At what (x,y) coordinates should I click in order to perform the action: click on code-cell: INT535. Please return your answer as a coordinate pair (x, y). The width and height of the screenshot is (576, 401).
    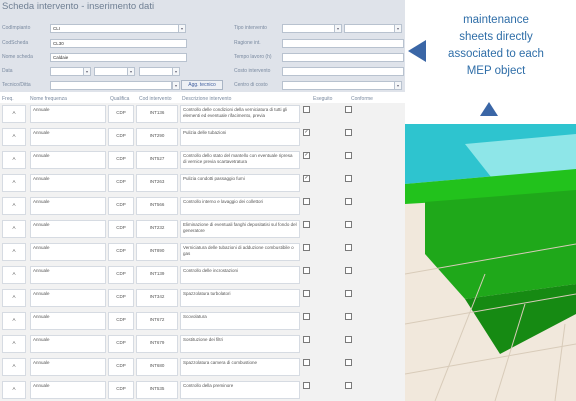
    Looking at the image, I should click on (157, 390).